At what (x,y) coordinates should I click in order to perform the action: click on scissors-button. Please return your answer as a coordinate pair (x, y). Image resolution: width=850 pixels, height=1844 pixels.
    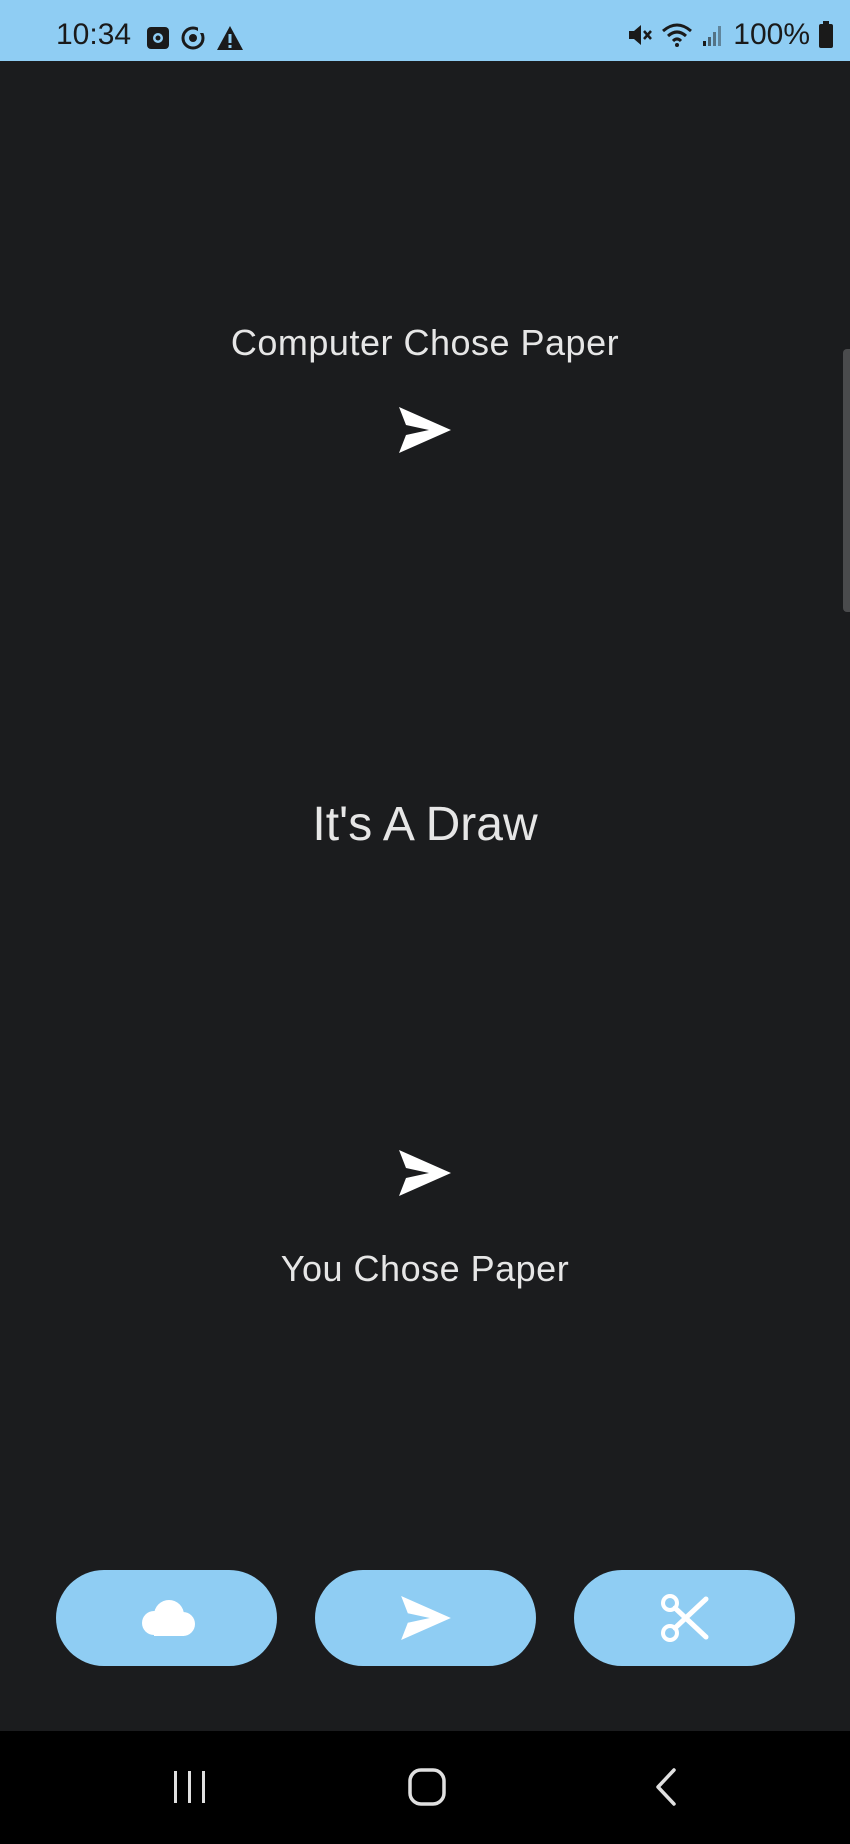
    Looking at the image, I should click on (684, 1618).